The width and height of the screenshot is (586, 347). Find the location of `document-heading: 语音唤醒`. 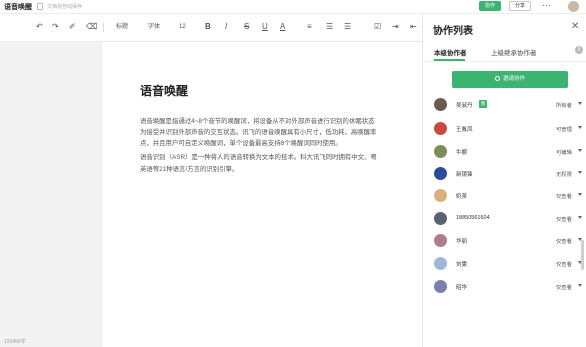

document-heading: 语音唤醒 is located at coordinates (164, 90).